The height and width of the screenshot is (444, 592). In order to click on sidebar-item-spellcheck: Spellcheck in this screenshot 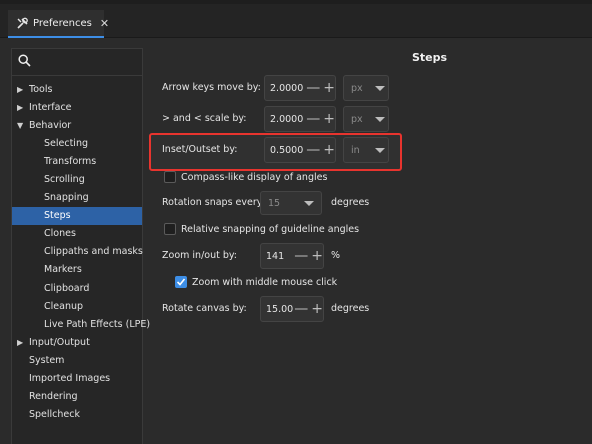, I will do `click(77, 415)`.